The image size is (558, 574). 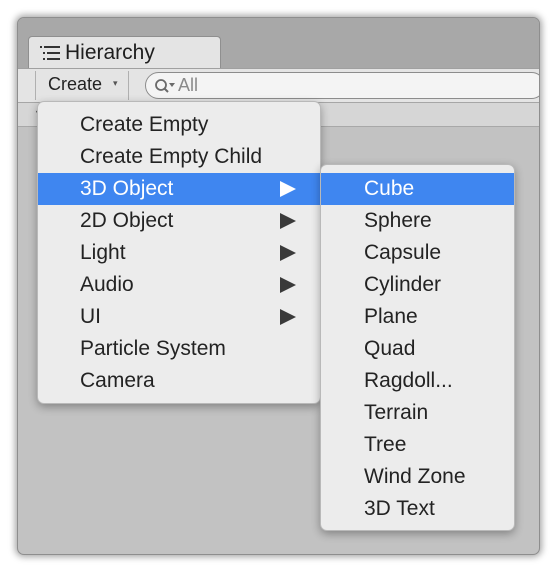 I want to click on menu-item-ui: UI, so click(x=179, y=317).